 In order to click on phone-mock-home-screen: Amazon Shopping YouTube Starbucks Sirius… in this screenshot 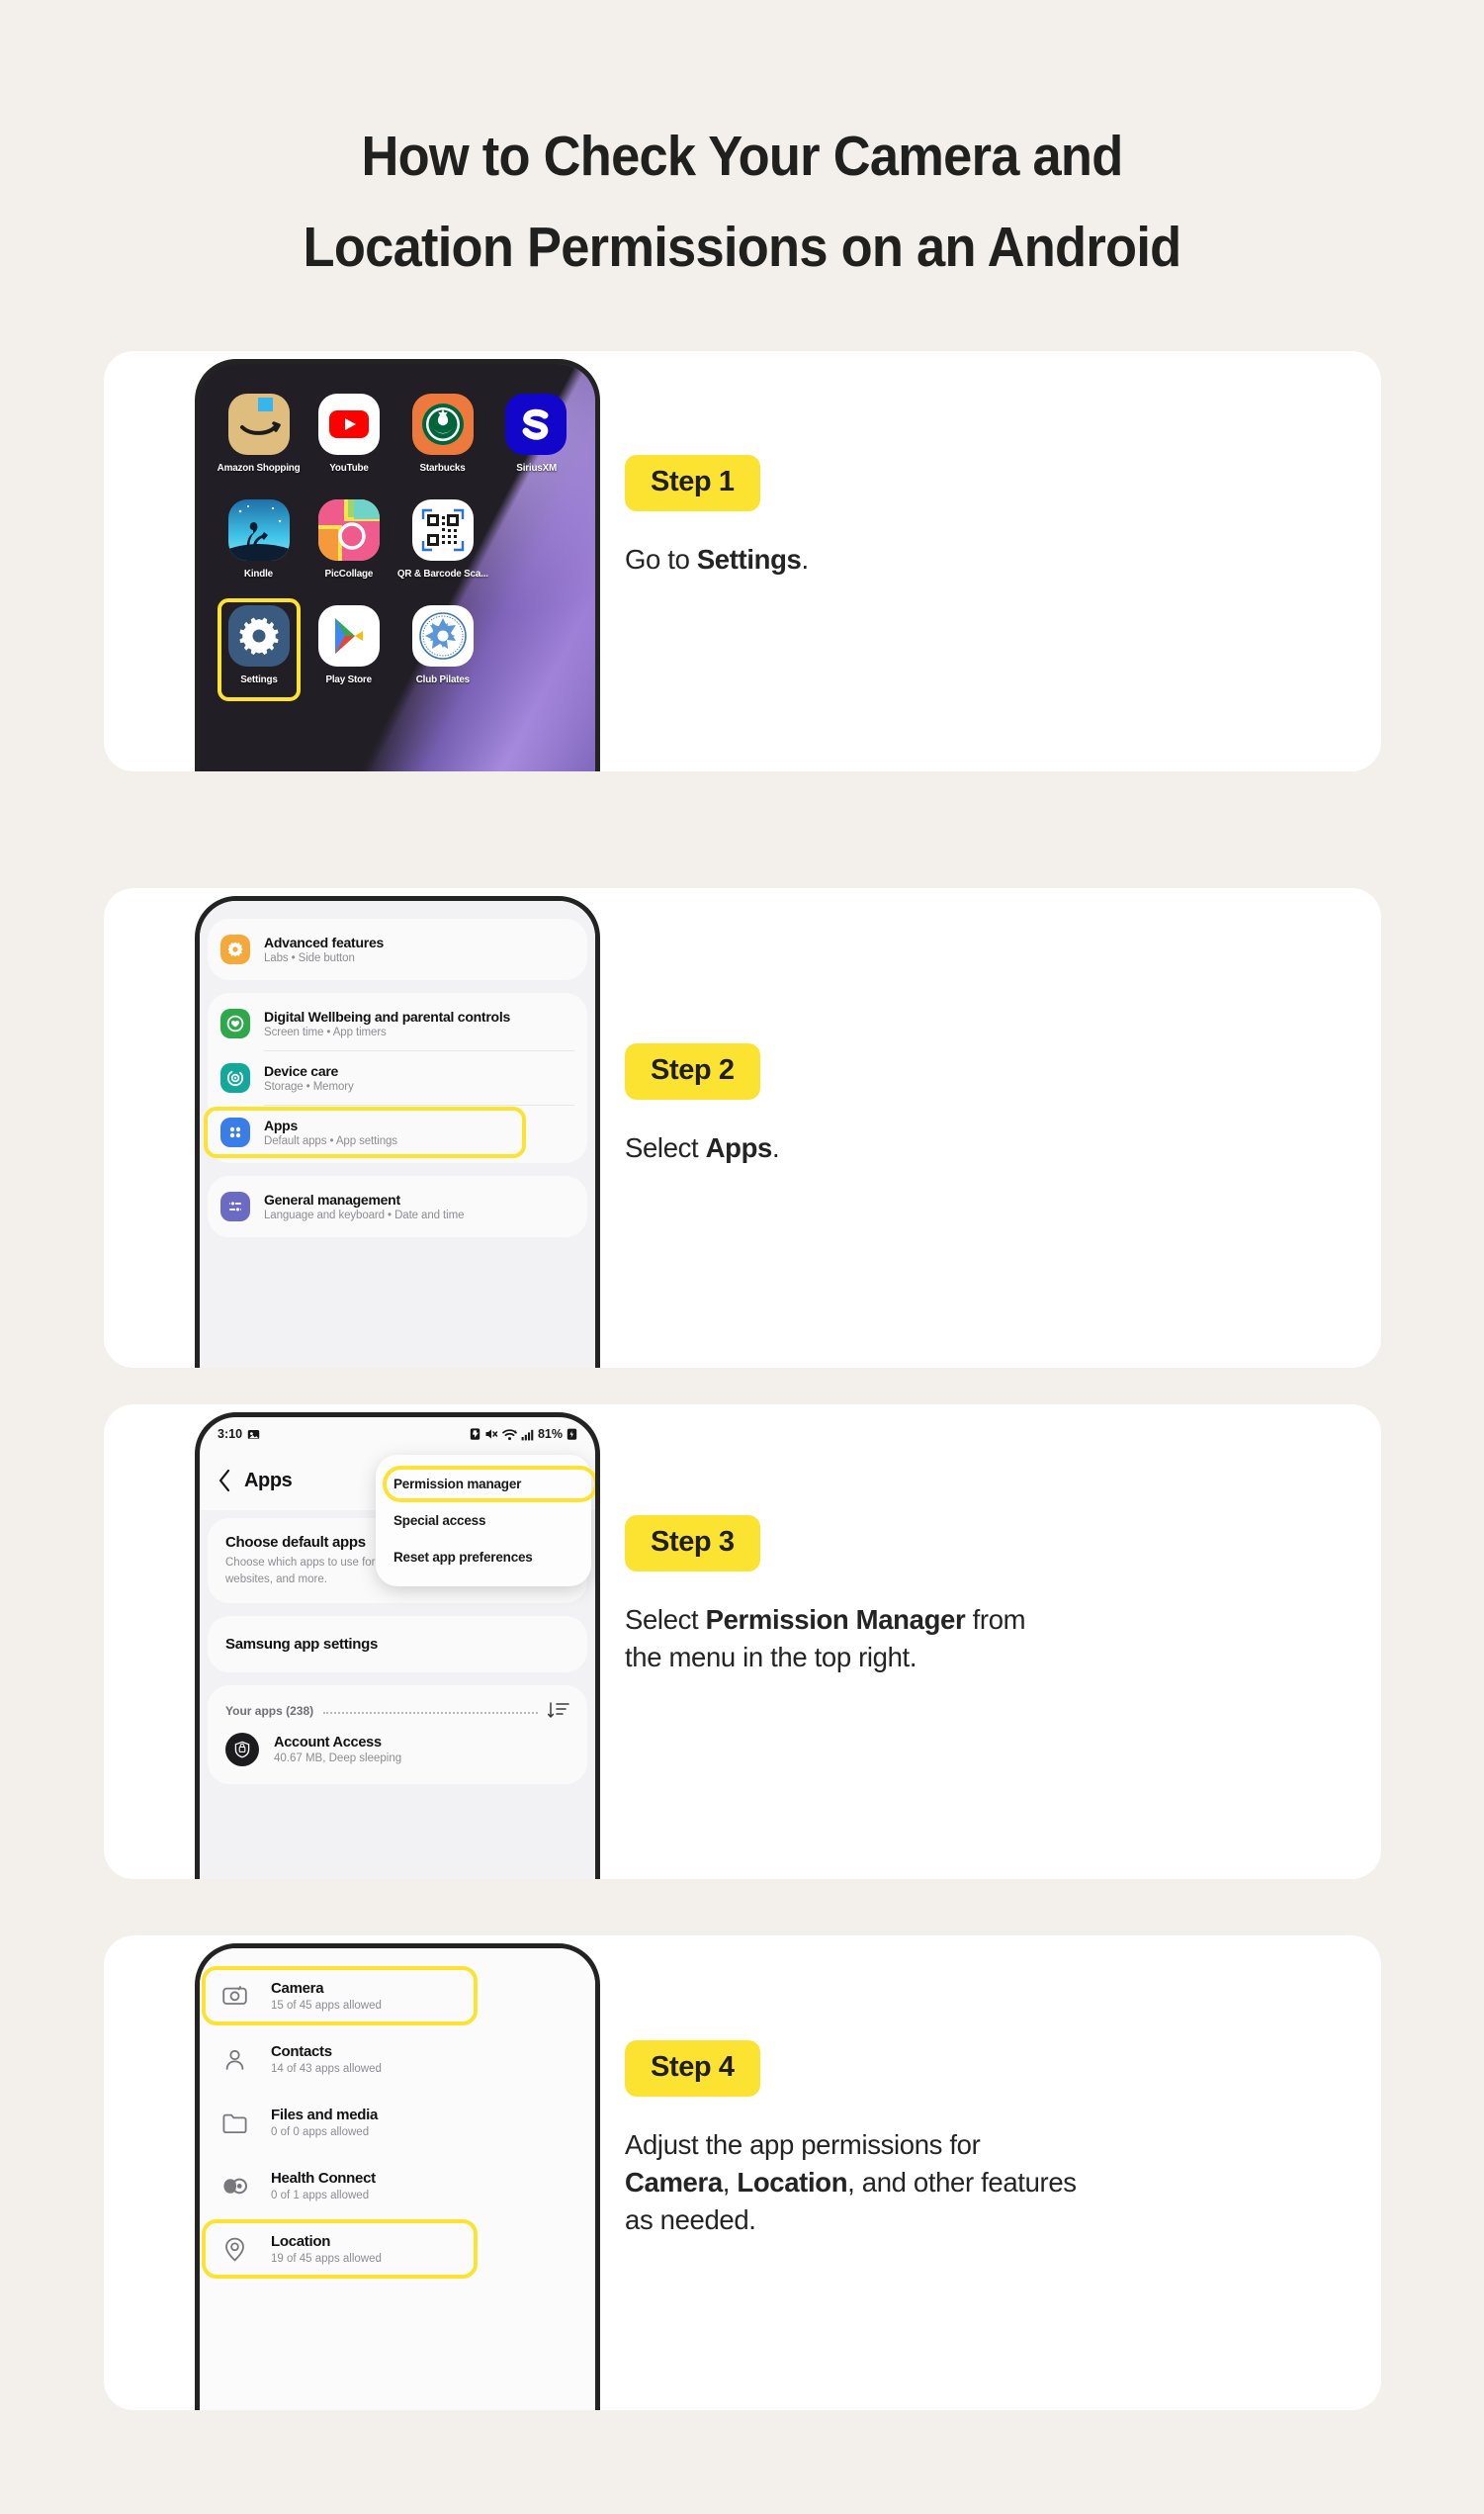, I will do `click(397, 561)`.